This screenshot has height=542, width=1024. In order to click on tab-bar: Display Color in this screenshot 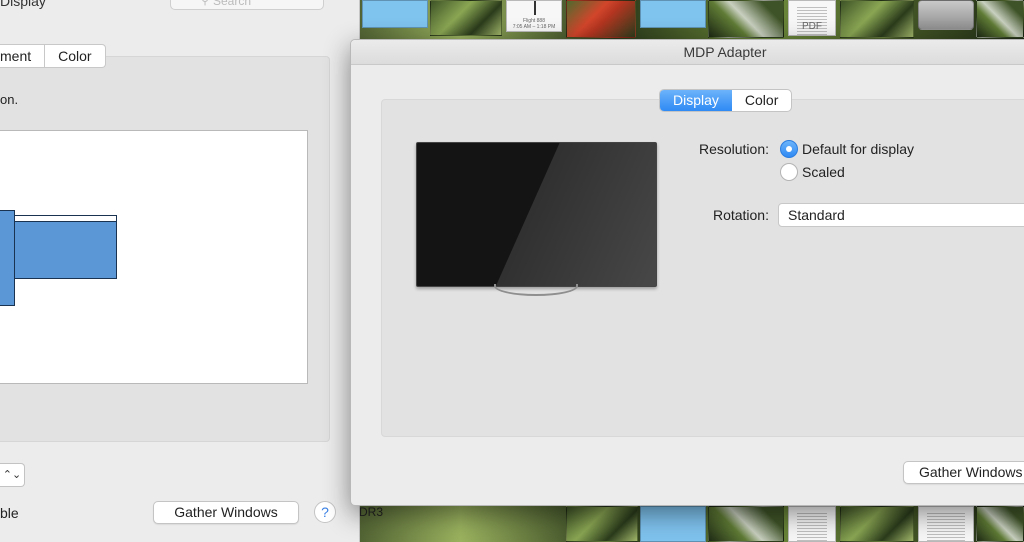, I will do `click(726, 100)`.